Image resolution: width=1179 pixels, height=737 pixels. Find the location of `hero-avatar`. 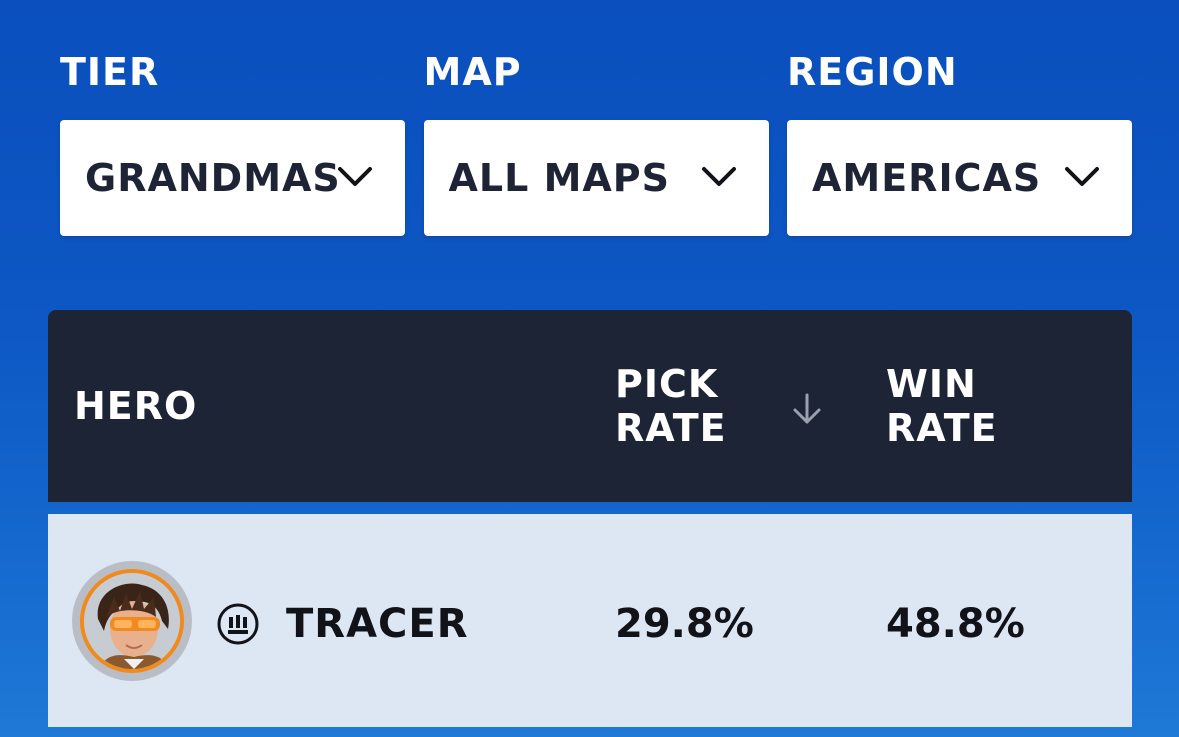

hero-avatar is located at coordinates (132, 621).